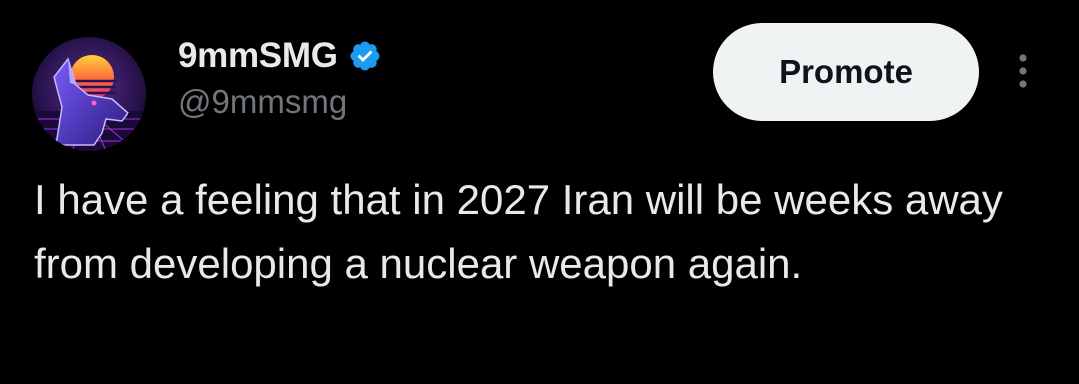  I want to click on author-block: 9mmSMG @9mmsmg, so click(280, 79).